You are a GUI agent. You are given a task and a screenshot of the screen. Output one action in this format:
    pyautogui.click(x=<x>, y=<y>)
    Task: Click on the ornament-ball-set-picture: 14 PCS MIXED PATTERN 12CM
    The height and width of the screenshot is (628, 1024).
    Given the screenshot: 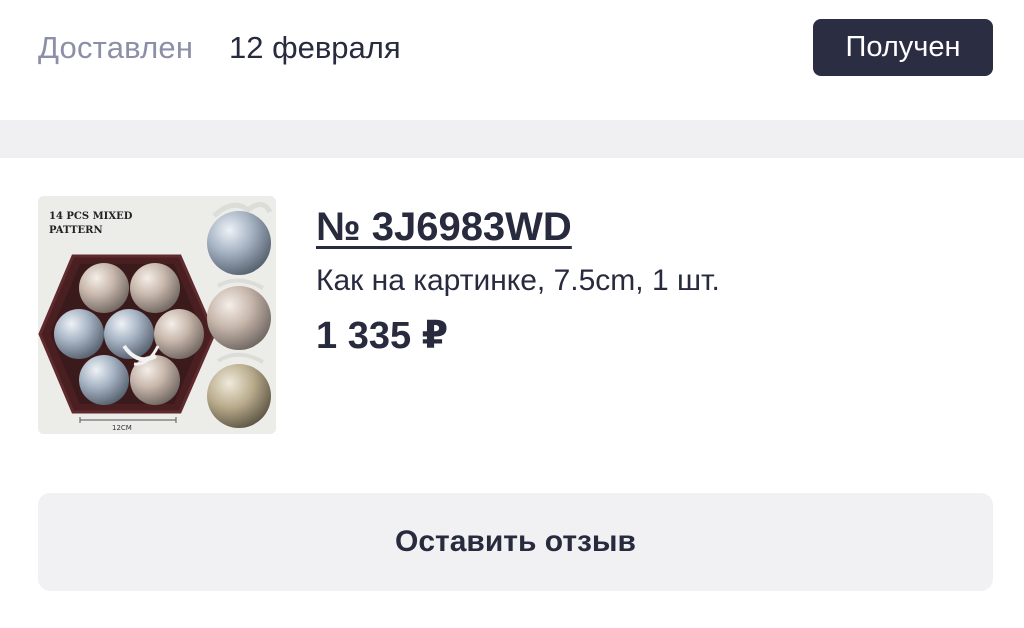 What is the action you would take?
    pyautogui.click(x=157, y=315)
    